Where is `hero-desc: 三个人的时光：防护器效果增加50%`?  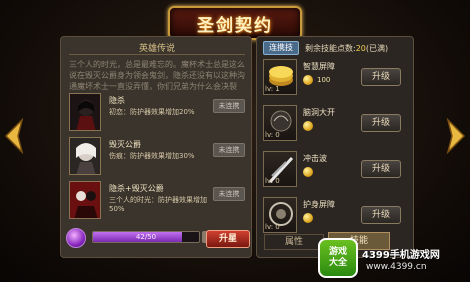
hero-desc: 三个人的时光：防护器效果增加50% is located at coordinates (158, 204).